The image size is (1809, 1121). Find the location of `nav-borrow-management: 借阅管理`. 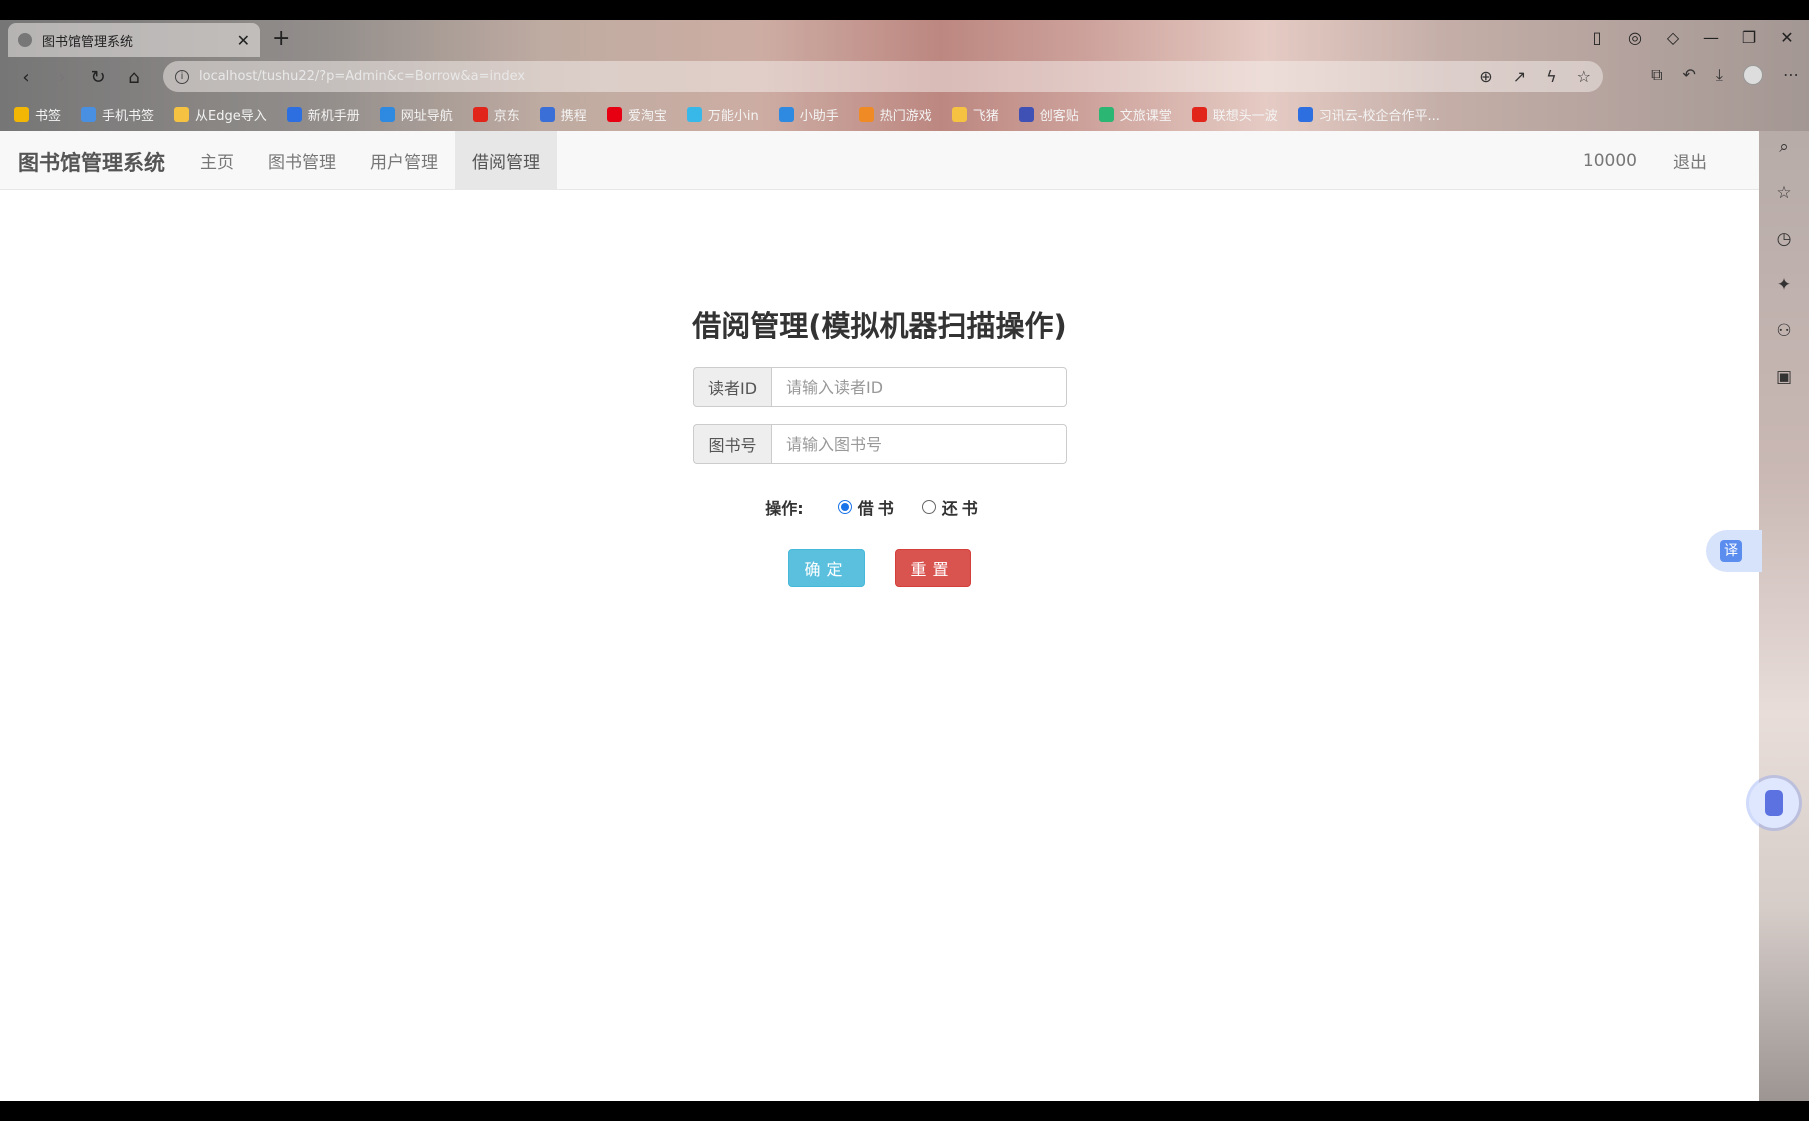

nav-borrow-management: 借阅管理 is located at coordinates (506, 160).